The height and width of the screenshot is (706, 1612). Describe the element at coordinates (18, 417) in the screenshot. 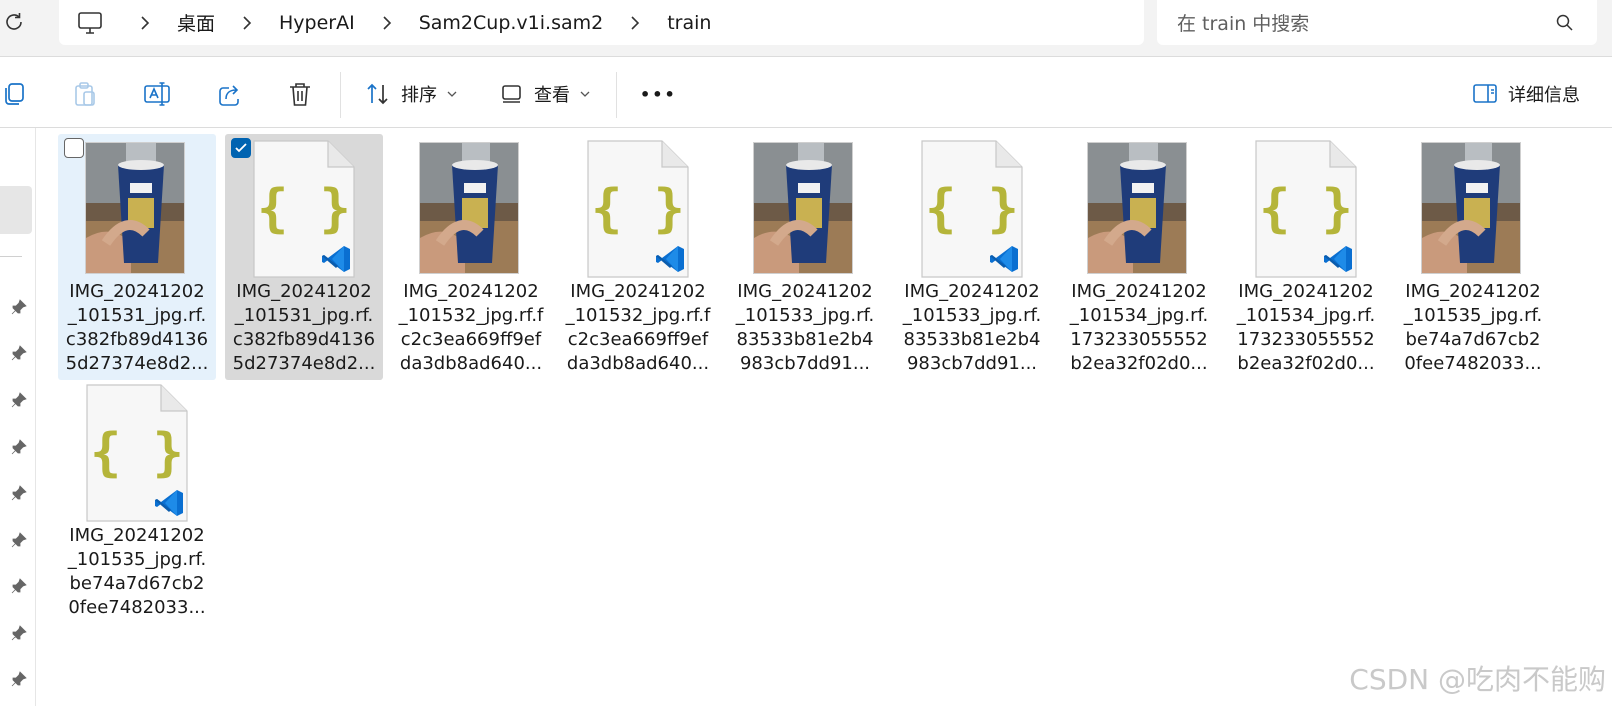

I see `navigation-pane` at that location.